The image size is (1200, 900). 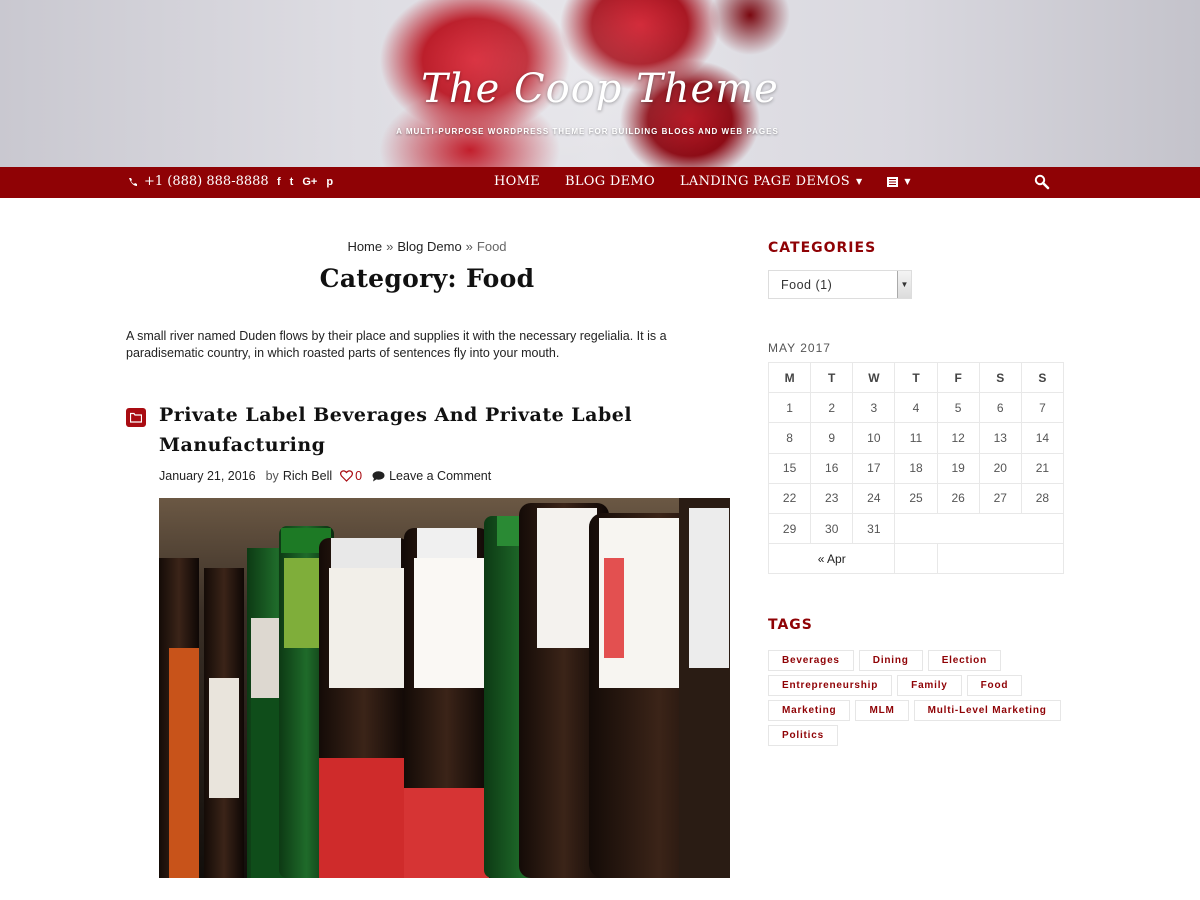 What do you see at coordinates (994, 685) in the screenshot?
I see `tag-link: Food` at bounding box center [994, 685].